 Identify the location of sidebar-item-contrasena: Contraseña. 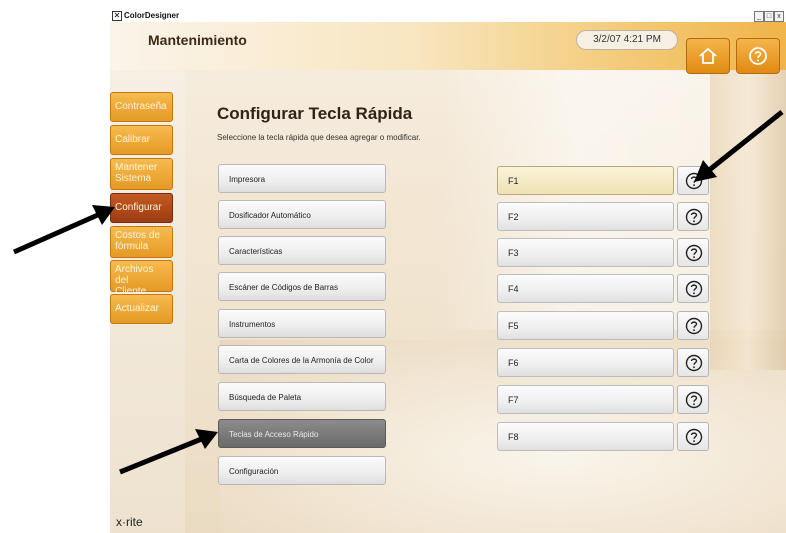
(141, 107).